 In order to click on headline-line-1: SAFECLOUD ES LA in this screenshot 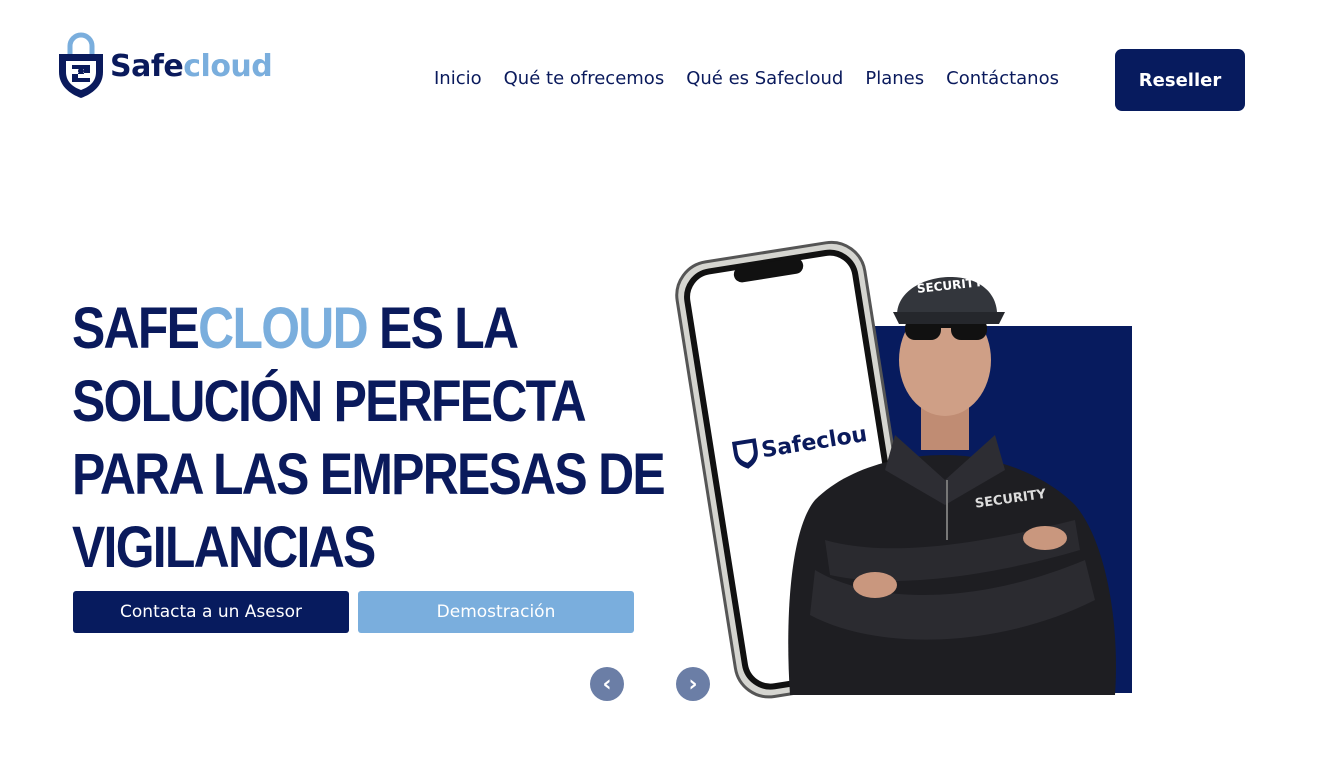, I will do `click(325, 328)`.